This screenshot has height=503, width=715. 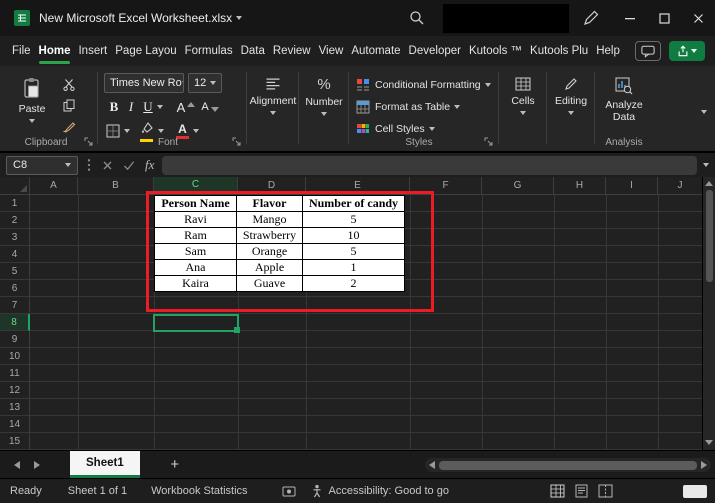 I want to click on scroll-right-icon, so click(x=704, y=465).